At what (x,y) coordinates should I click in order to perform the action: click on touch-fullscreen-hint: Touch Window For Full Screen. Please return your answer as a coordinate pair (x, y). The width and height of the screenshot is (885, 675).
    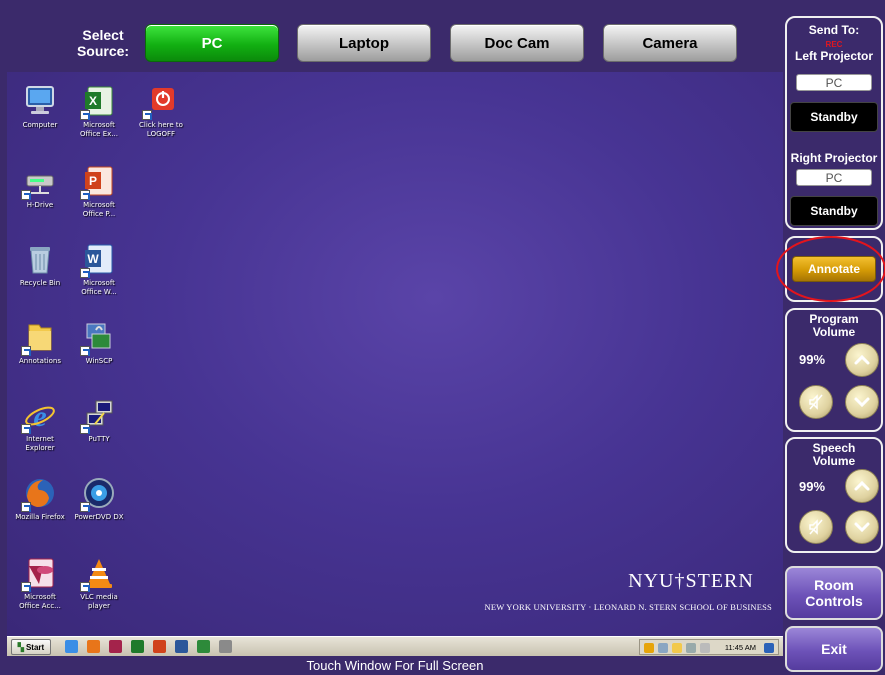
    Looking at the image, I should click on (395, 665).